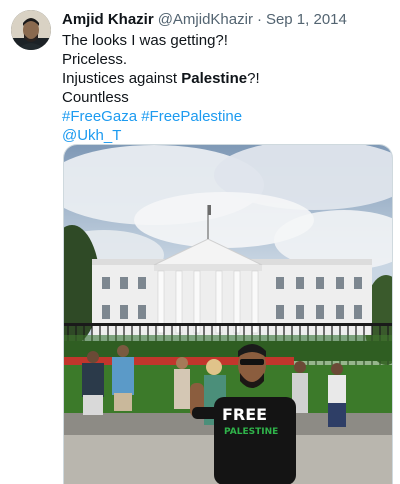 This screenshot has height=484, width=400. Describe the element at coordinates (95, 59) in the screenshot. I see `tweet-line: Priceless.` at that location.